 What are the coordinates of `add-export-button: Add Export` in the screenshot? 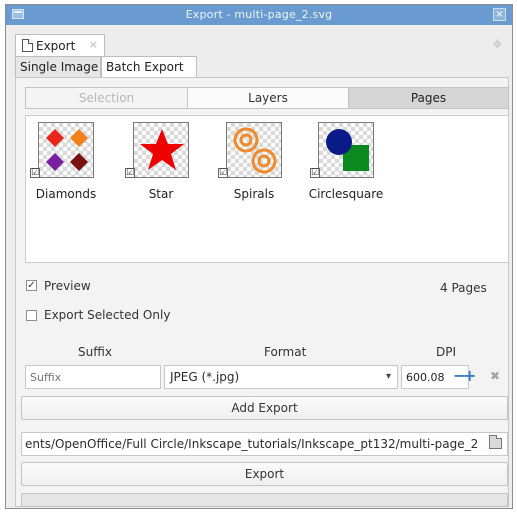 It's located at (264, 408).